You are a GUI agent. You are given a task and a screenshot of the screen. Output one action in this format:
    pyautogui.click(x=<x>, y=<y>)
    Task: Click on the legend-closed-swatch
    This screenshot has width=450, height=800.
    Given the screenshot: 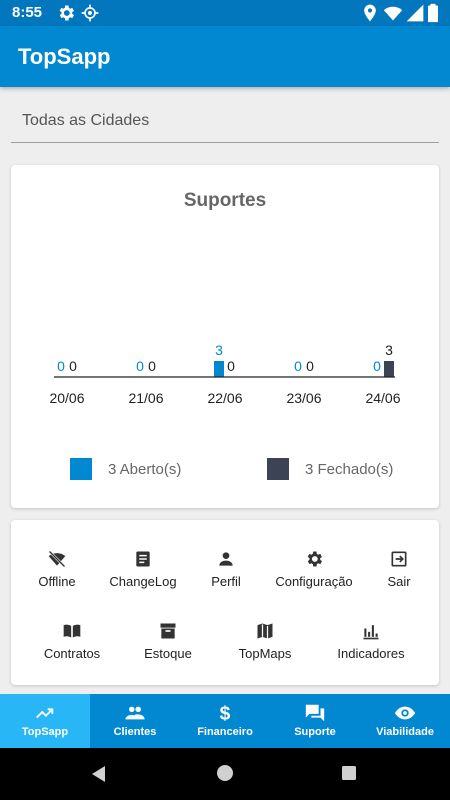 What is the action you would take?
    pyautogui.click(x=278, y=469)
    